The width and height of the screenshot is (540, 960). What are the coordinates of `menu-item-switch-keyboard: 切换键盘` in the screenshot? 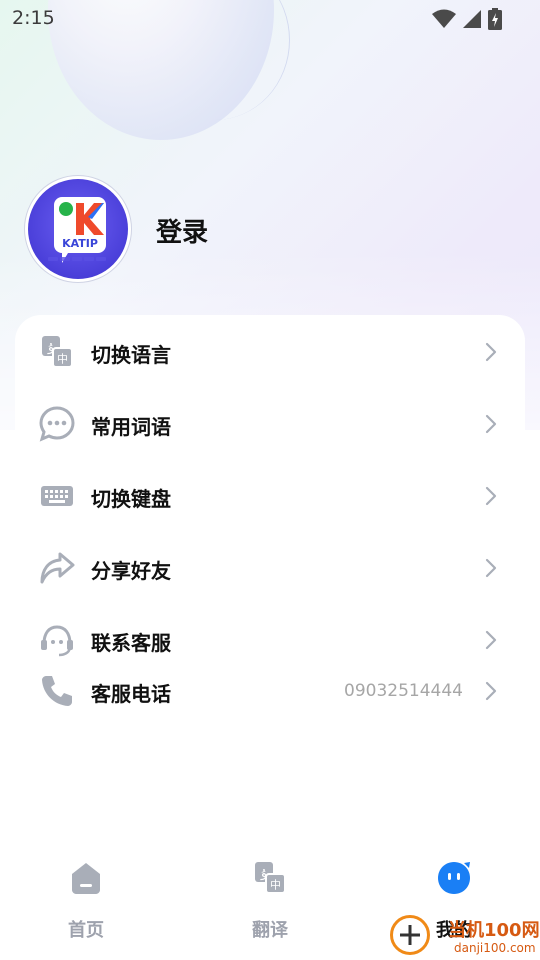 It's located at (270, 496).